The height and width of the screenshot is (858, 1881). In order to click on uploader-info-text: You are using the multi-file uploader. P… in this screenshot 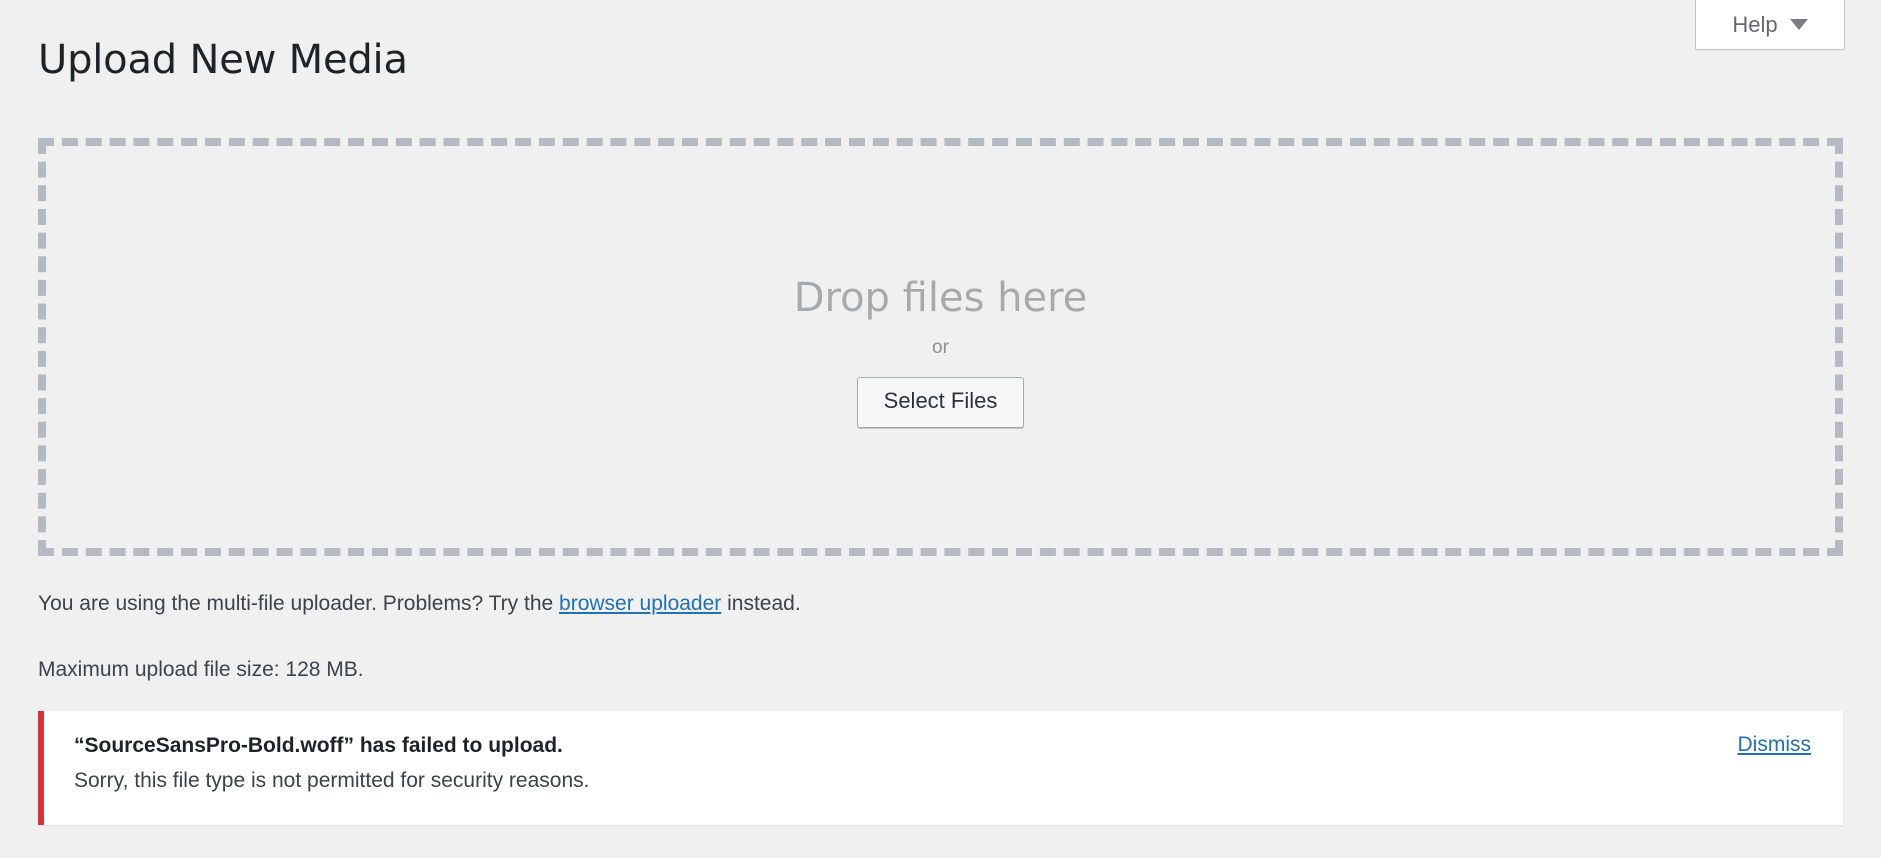, I will do `click(419, 603)`.